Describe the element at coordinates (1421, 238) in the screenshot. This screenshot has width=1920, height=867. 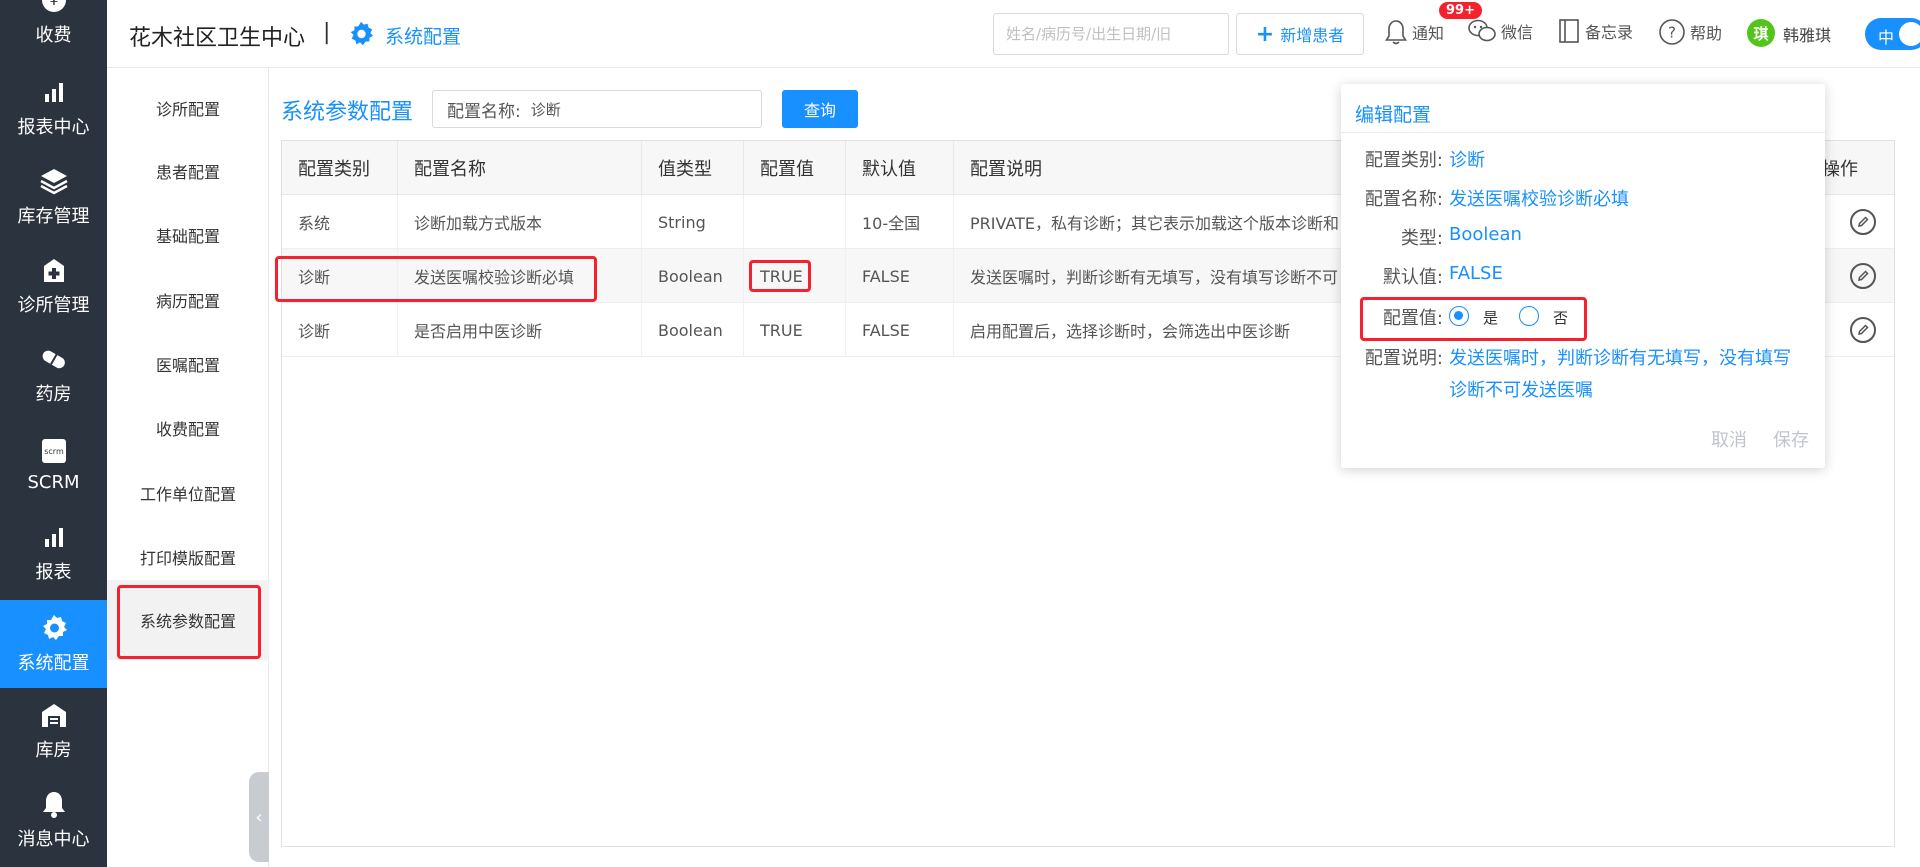
I see `popover-key: 类型:` at that location.